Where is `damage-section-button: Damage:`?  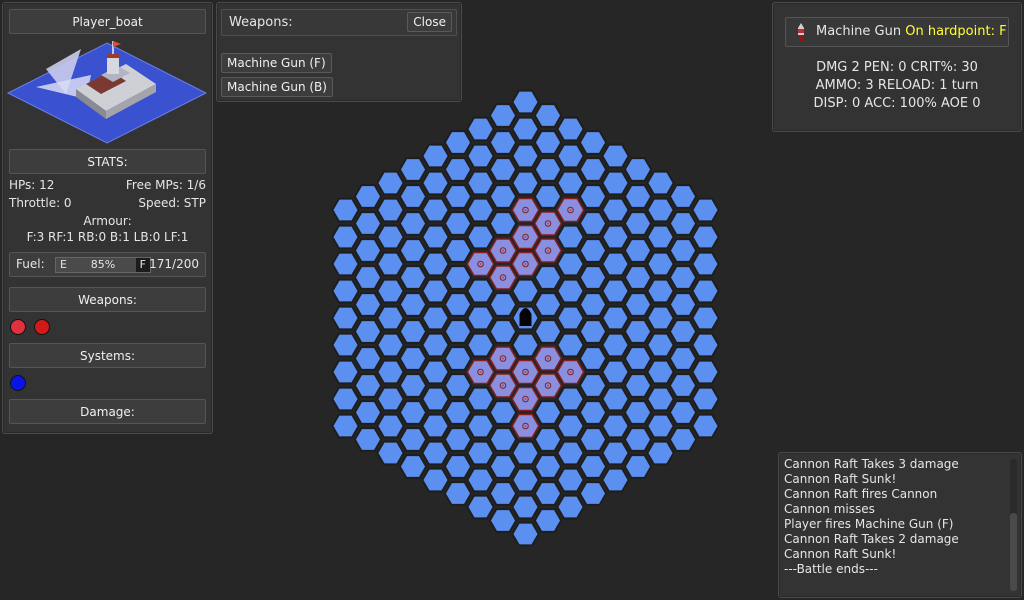 damage-section-button: Damage: is located at coordinates (107, 411).